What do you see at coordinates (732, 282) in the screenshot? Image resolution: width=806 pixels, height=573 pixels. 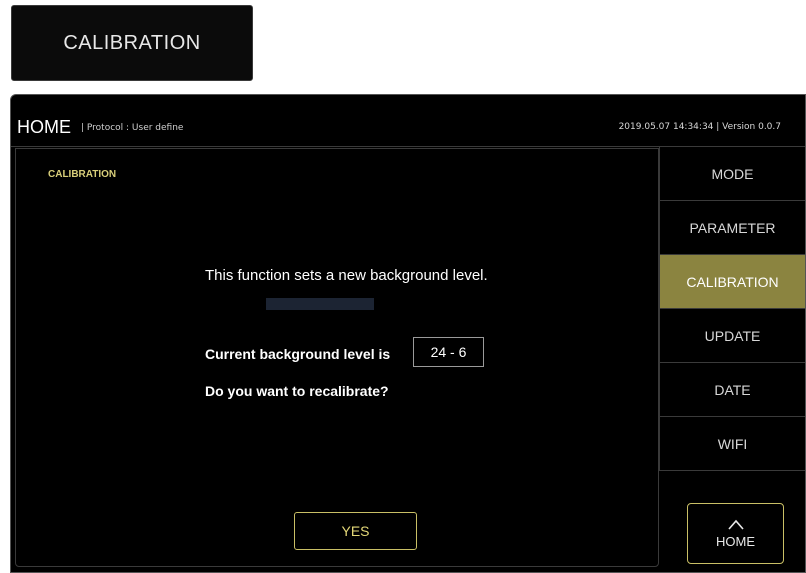 I see `menu-item-calibration: CALIBRATION` at bounding box center [732, 282].